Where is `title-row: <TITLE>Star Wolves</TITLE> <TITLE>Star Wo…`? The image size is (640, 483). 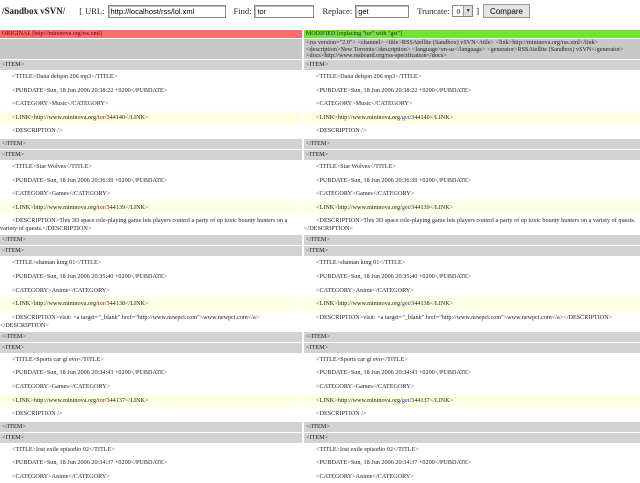
title-row: <TITLE>Star Wolves</TITLE> <TITLE>Star Wo… is located at coordinates (320, 167).